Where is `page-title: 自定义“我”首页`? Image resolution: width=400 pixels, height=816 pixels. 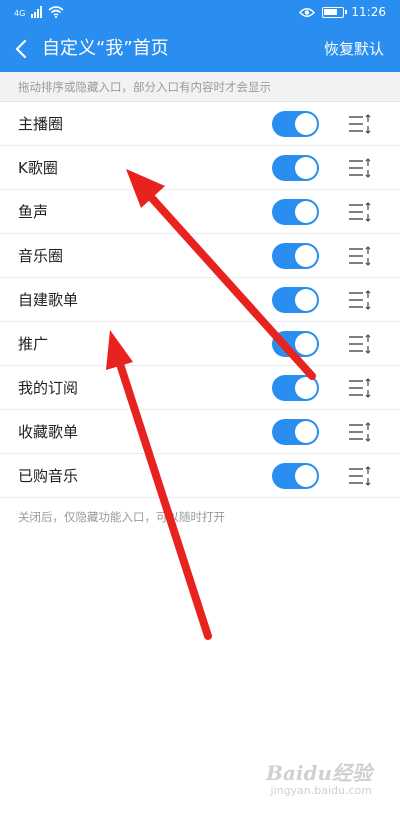 page-title: 自定义“我”首页 is located at coordinates (105, 48).